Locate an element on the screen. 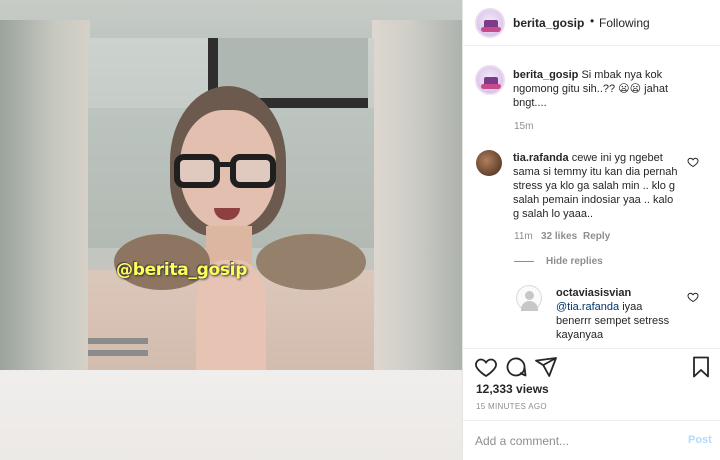  video-watermark: @berita_gosip is located at coordinates (182, 270).